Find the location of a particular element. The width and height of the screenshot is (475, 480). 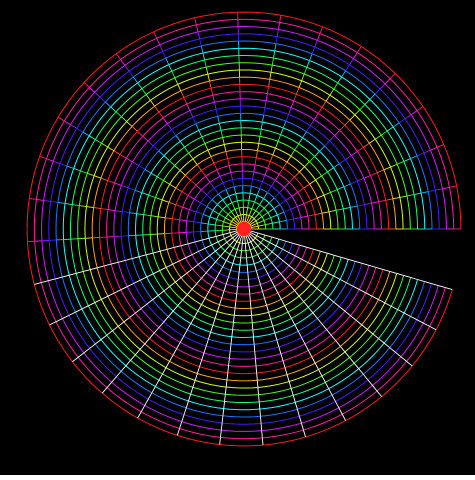

x-tick-label: -1 is located at coordinates (171, 467).